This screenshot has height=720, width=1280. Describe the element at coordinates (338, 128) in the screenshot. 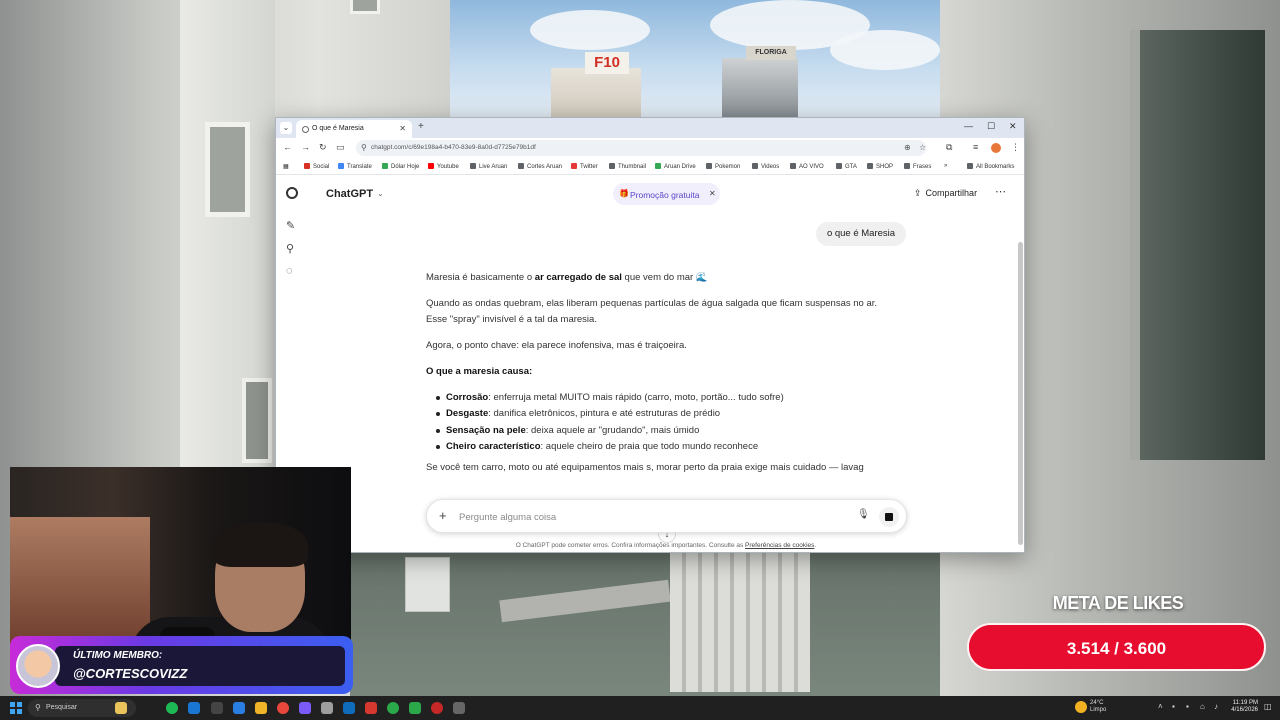

I see `tab-title: O que é Maresia` at that location.